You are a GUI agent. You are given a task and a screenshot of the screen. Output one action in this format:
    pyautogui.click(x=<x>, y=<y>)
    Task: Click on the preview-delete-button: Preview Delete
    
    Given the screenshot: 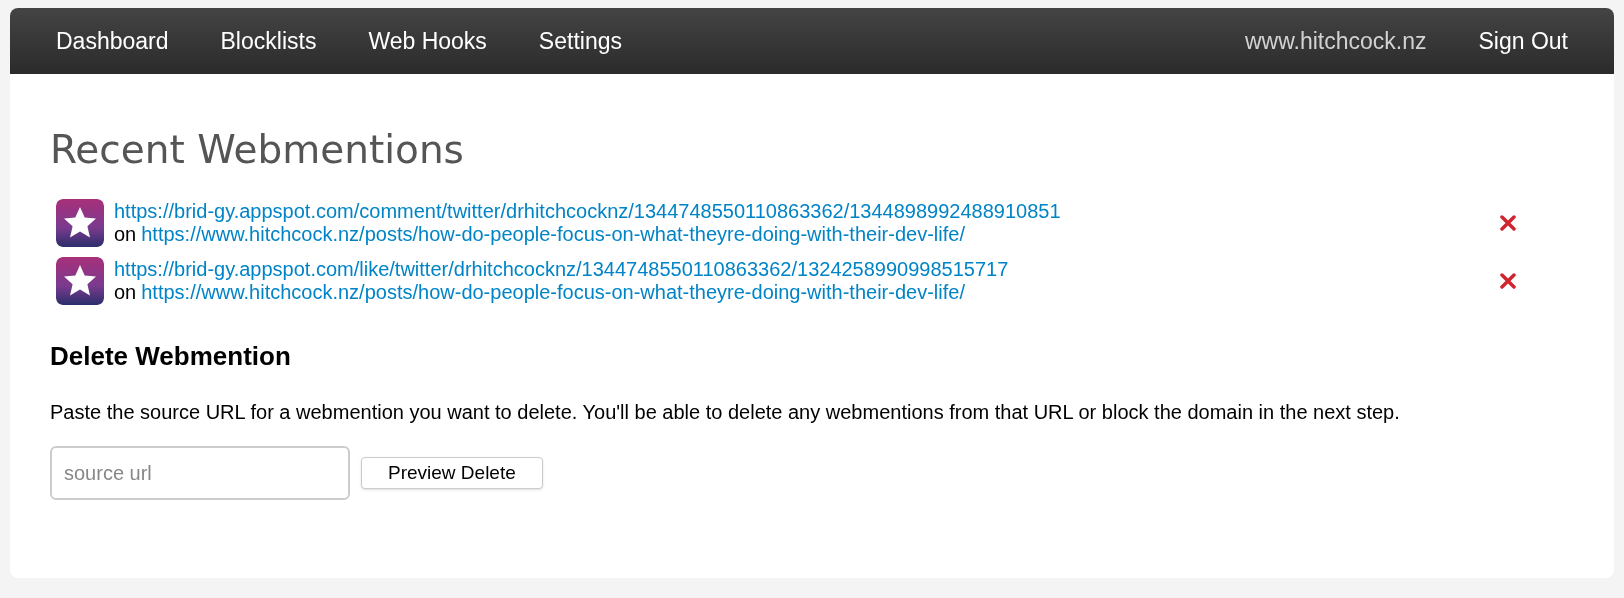 What is the action you would take?
    pyautogui.click(x=452, y=473)
    